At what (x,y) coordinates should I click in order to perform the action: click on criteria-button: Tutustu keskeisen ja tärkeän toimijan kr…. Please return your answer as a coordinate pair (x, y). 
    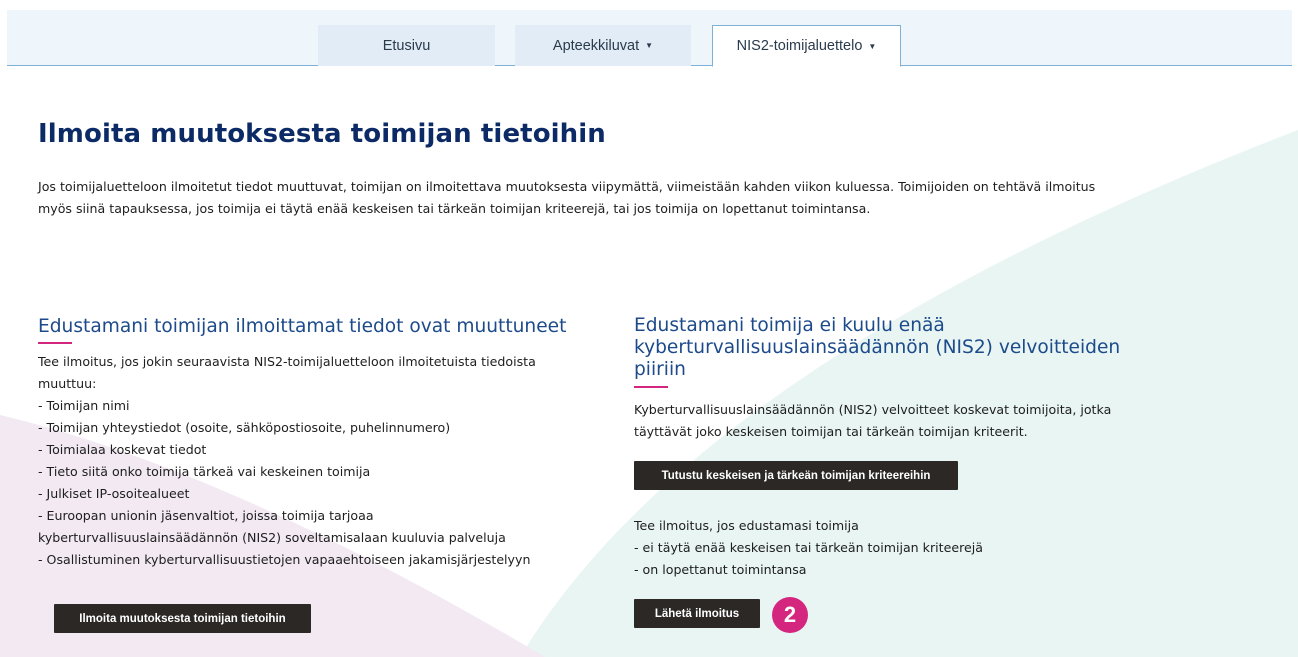
    Looking at the image, I should click on (796, 475).